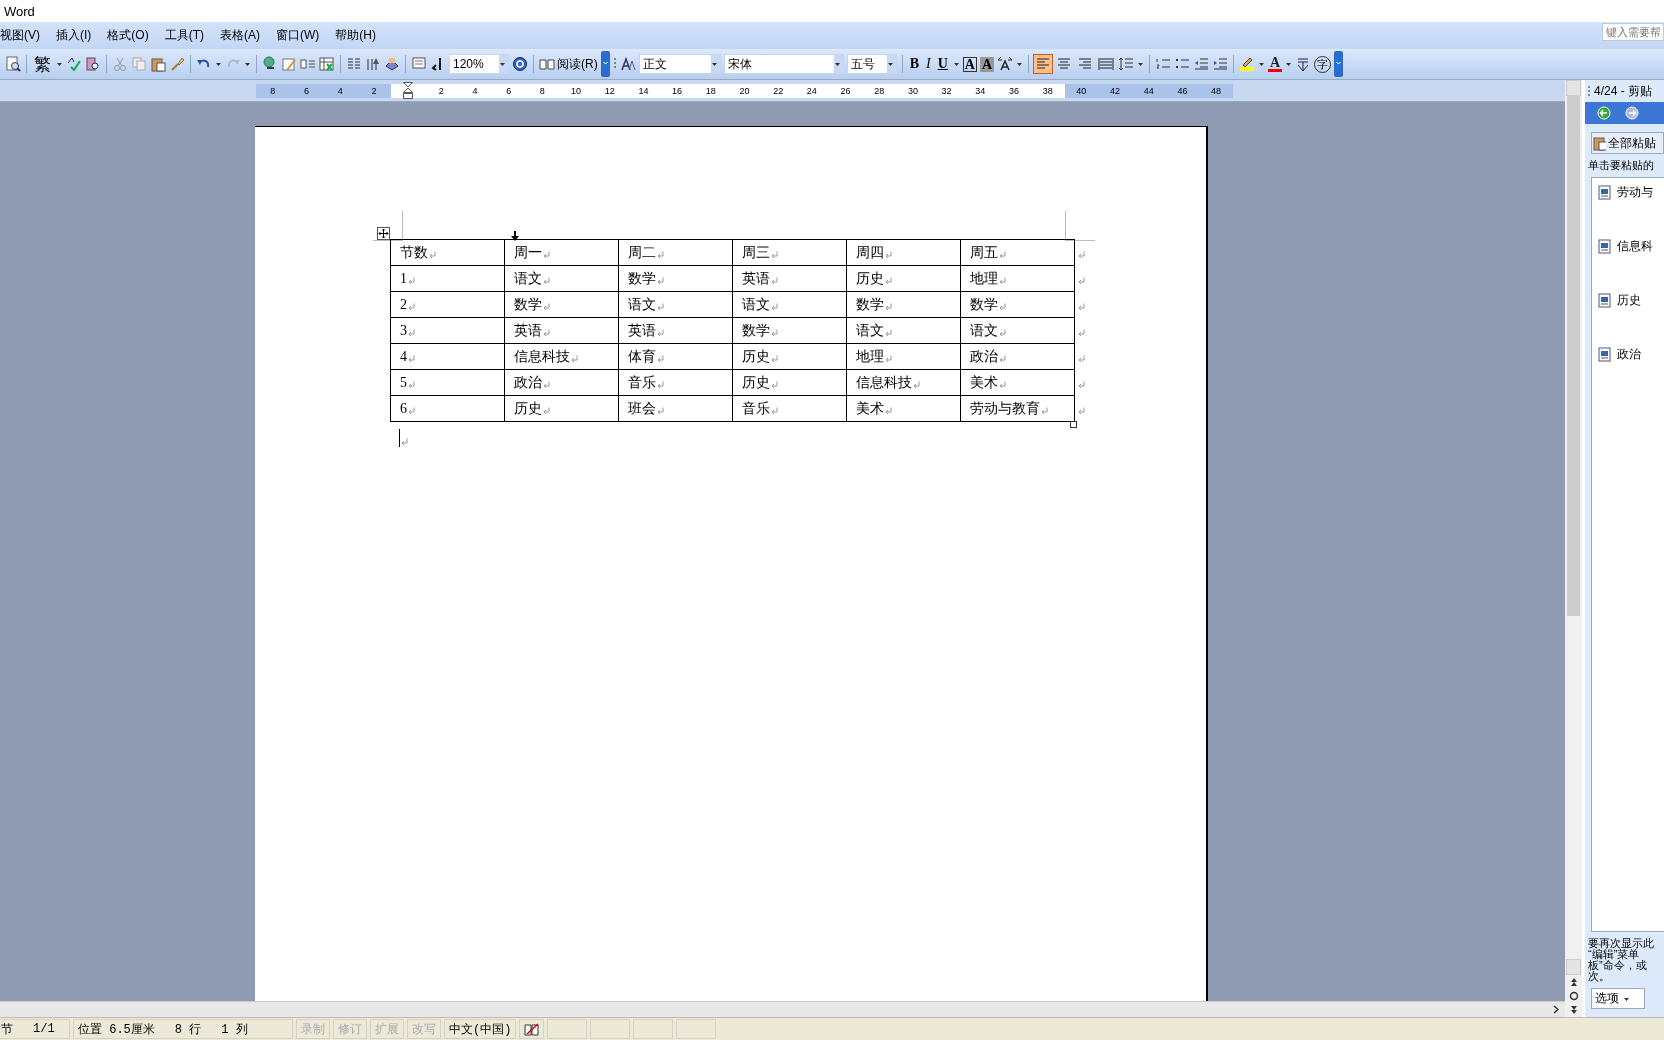 Image resolution: width=1664 pixels, height=1040 pixels. Describe the element at coordinates (240, 35) in the screenshot. I see `menu-item: 表格(A)` at that location.